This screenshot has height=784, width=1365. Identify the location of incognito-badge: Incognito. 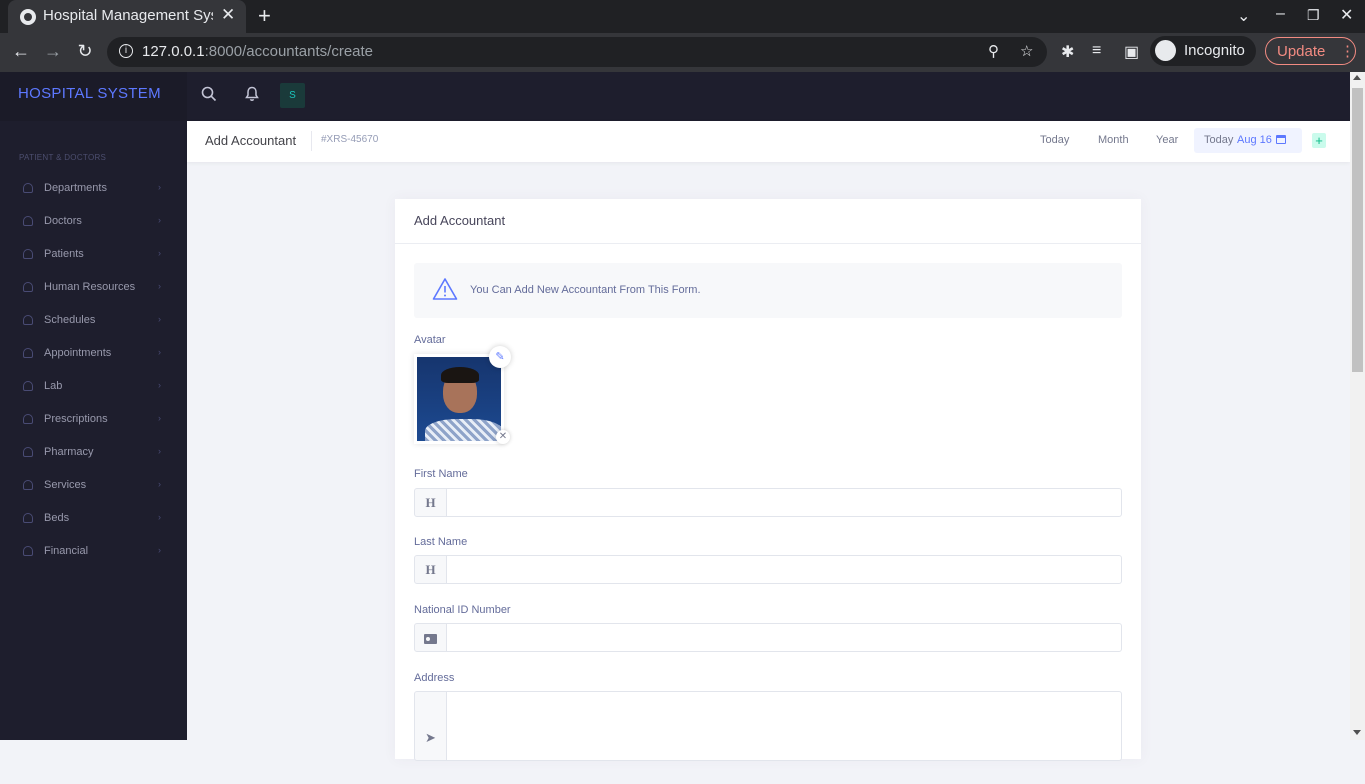
(1203, 51).